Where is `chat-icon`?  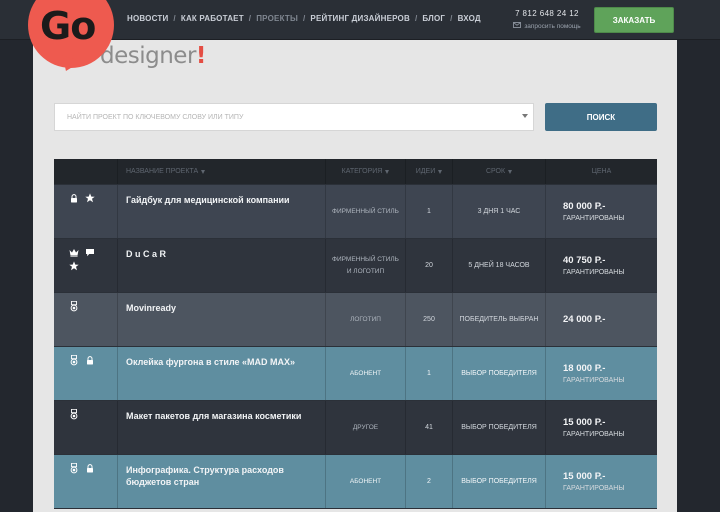
chat-icon is located at coordinates (90, 252).